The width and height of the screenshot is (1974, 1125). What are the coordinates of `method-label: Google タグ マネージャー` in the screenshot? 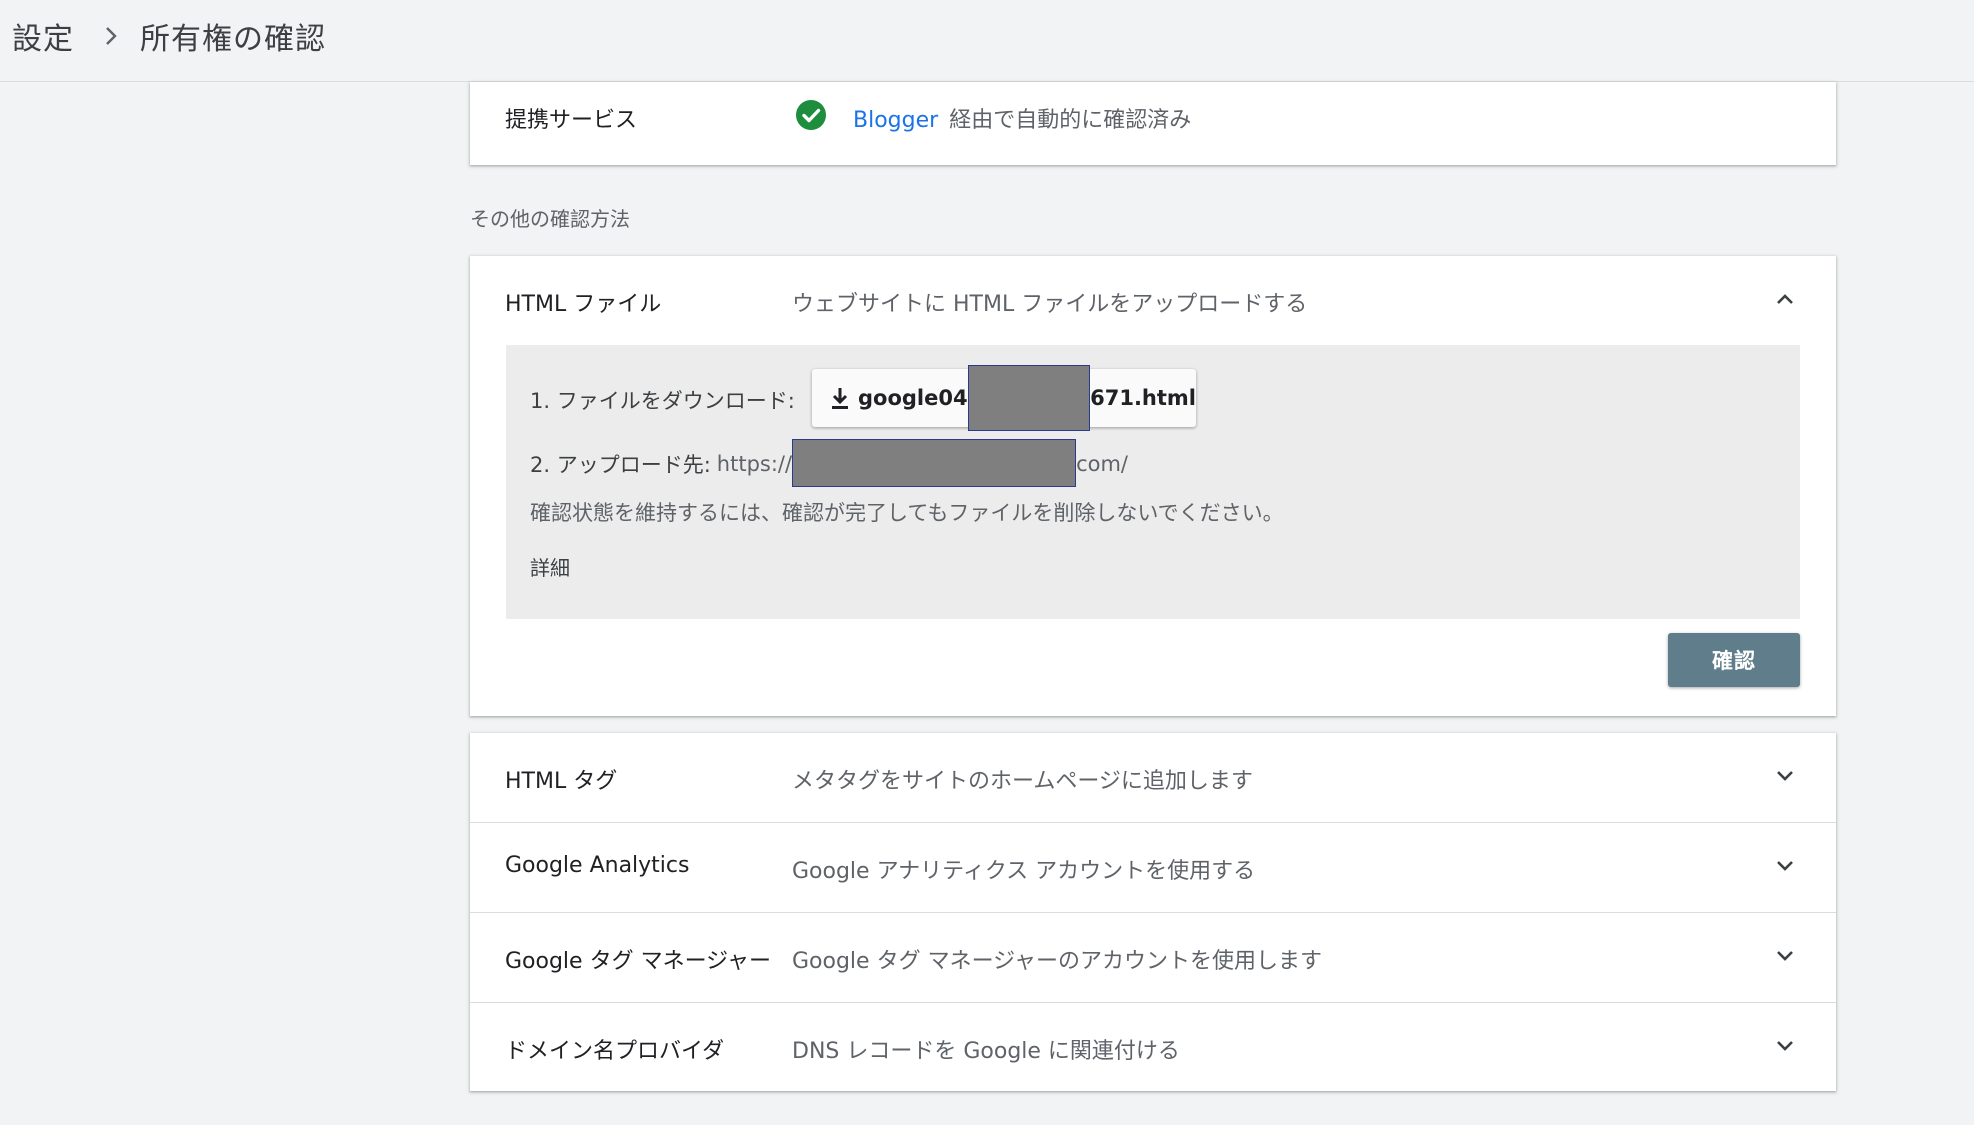 It's located at (638, 961).